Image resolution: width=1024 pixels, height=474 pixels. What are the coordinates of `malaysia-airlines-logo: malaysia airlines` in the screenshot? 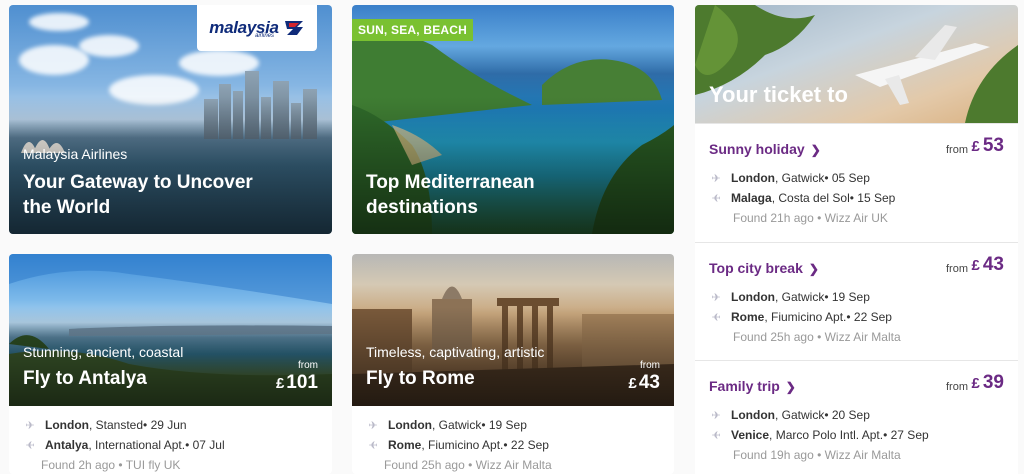 It's located at (257, 28).